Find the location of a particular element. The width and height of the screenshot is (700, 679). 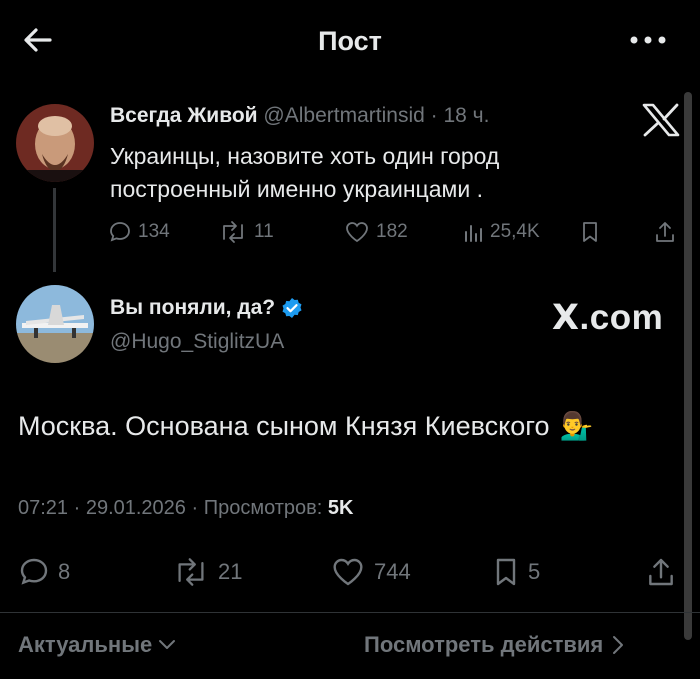

tweet-meta: 07:21 · 29.01.2026 · Просмотров: 5K is located at coordinates (185, 508).